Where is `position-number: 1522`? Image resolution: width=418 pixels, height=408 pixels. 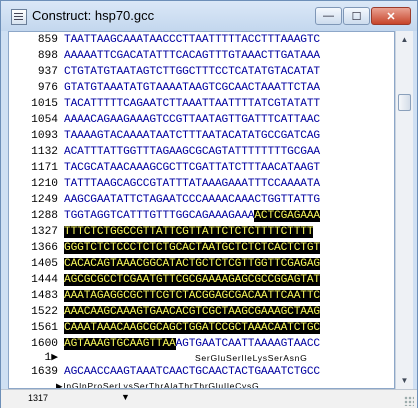
position-number: 1522 is located at coordinates (44, 312).